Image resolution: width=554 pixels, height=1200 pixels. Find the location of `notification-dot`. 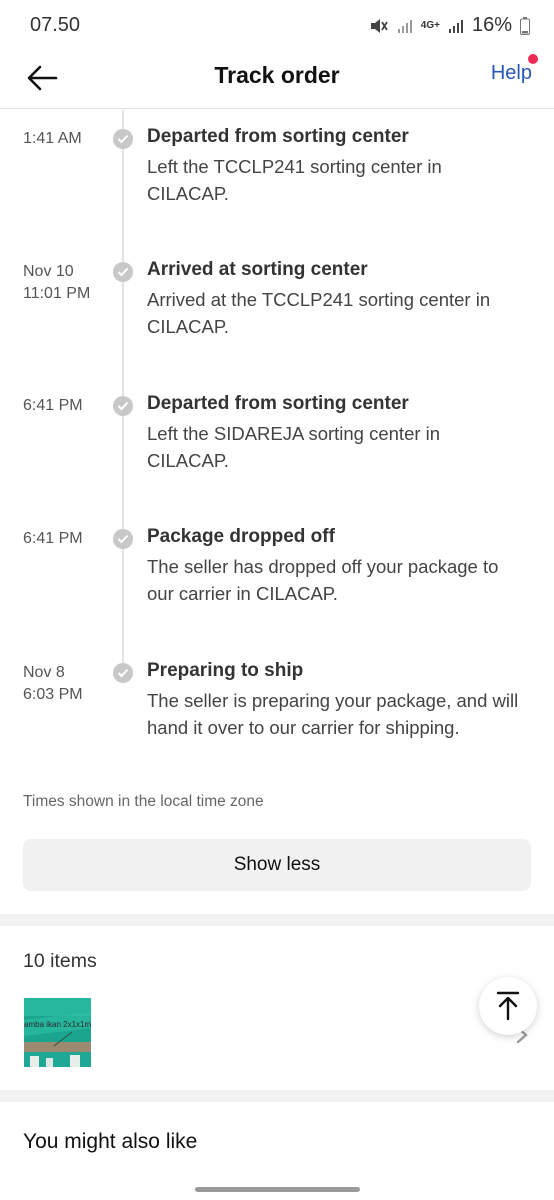

notification-dot is located at coordinates (533, 59).